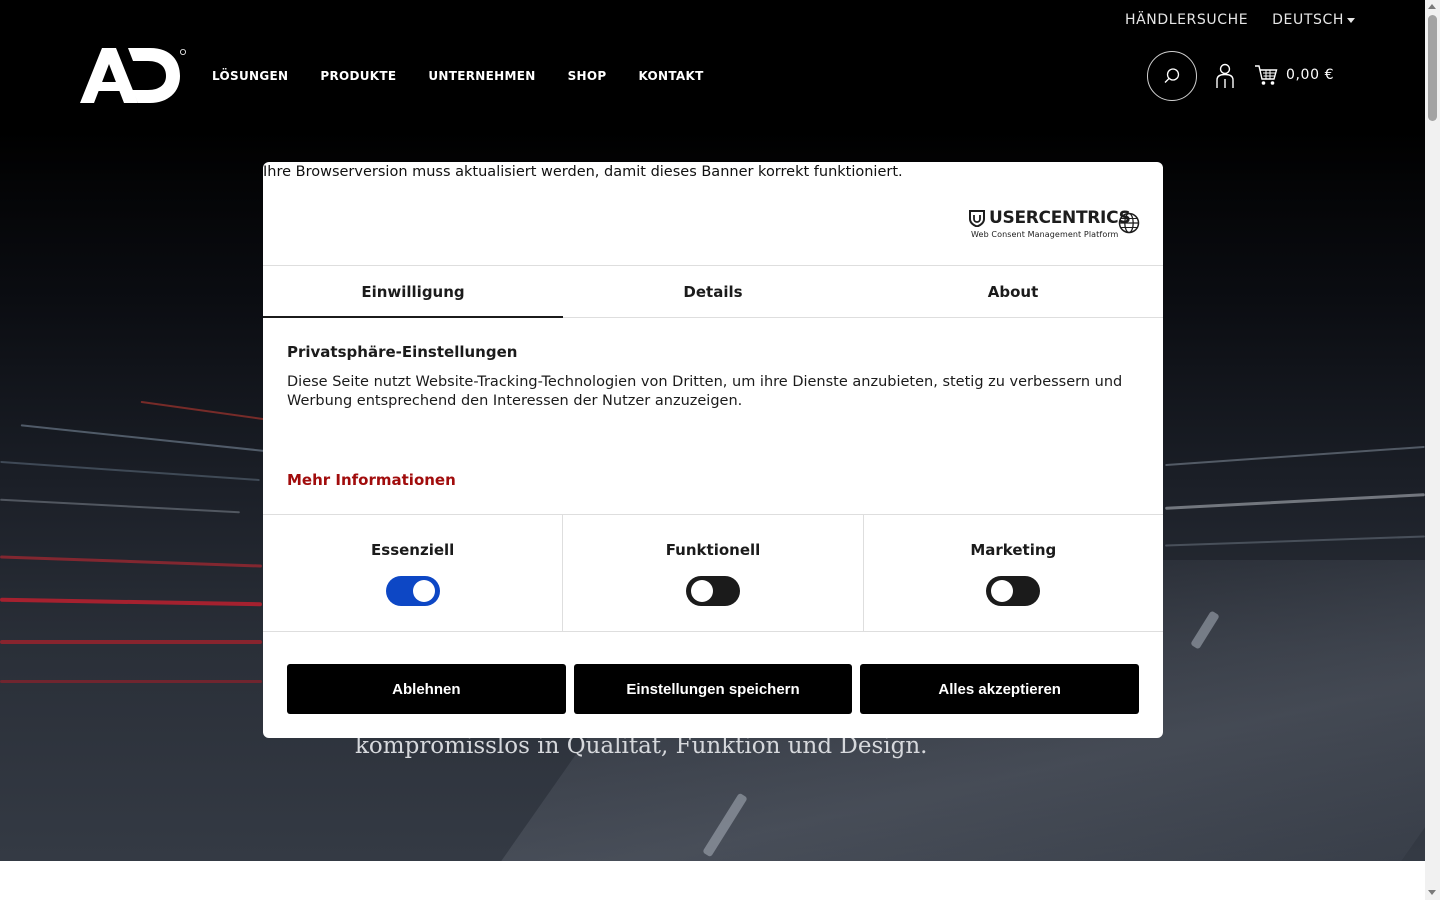  I want to click on scroll-down-arrow-icon, so click(1432, 892).